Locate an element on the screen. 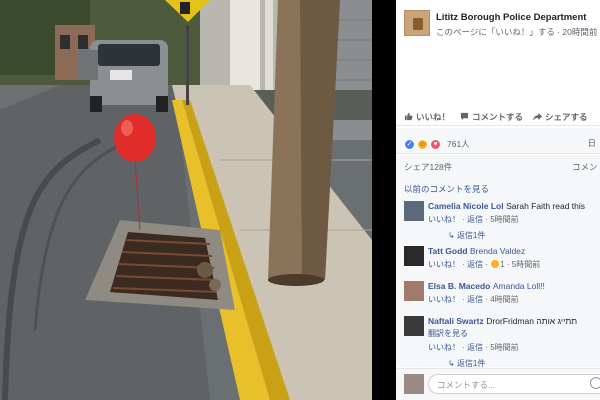 This screenshot has width=600, height=400. shares-row: シェア128件 コメント is located at coordinates (498, 166).